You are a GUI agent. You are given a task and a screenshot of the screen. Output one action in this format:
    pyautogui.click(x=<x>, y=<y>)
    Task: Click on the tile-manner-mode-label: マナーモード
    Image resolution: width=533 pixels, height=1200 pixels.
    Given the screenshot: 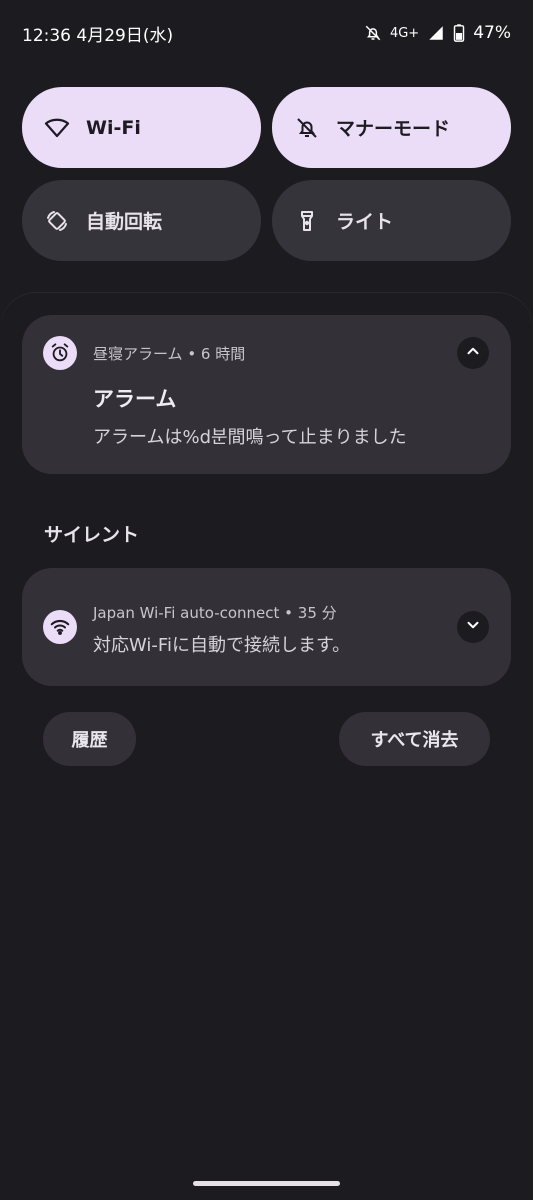 What is the action you would take?
    pyautogui.click(x=393, y=129)
    